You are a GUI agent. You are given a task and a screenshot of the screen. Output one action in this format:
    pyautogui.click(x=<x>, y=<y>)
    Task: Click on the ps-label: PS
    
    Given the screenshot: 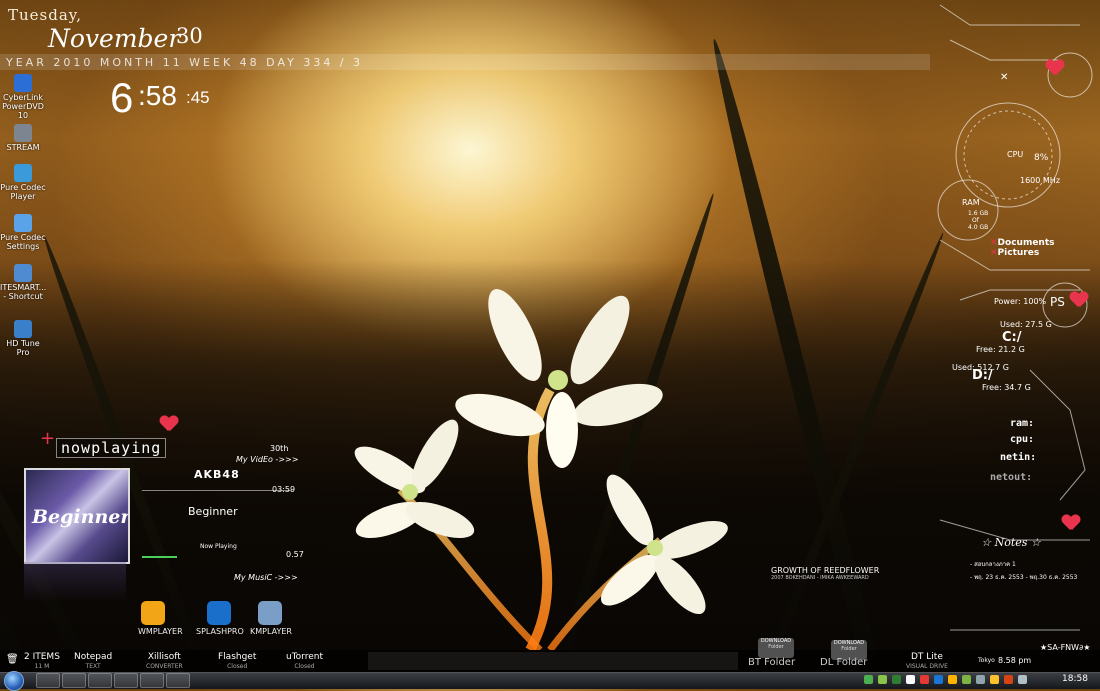 What is the action you would take?
    pyautogui.click(x=1057, y=302)
    